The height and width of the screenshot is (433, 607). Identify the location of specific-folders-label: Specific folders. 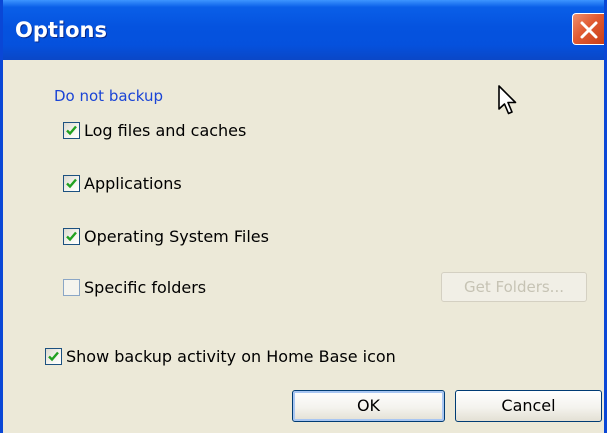
(145, 287).